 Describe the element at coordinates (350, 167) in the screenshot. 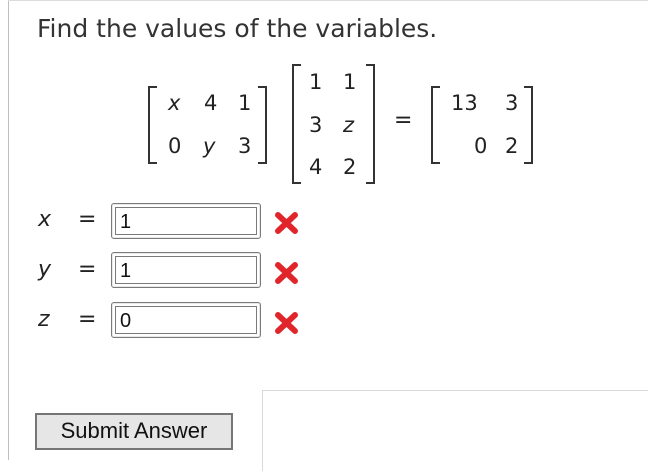

I see `matrix-b-cell: 2` at that location.